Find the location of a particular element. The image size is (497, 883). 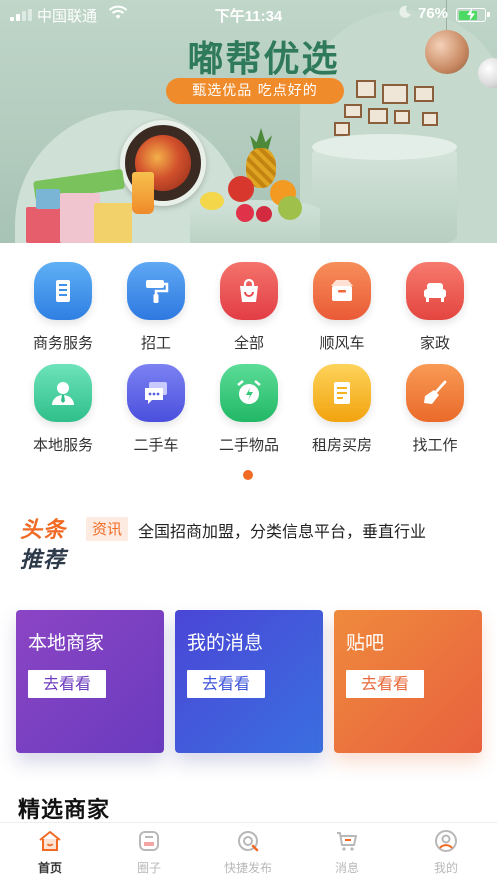

category-used-goods: 二手物品 is located at coordinates (248, 410).